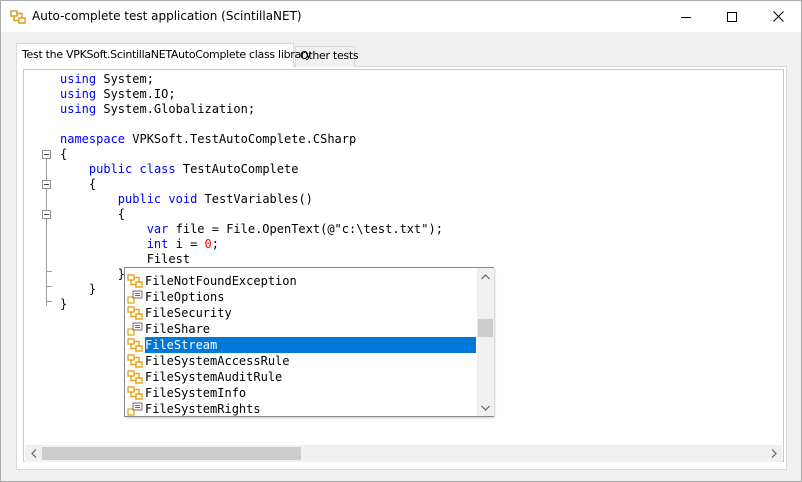 The height and width of the screenshot is (482, 802). What do you see at coordinates (255, 199) in the screenshot?
I see `code-token: TestVariables()` at bounding box center [255, 199].